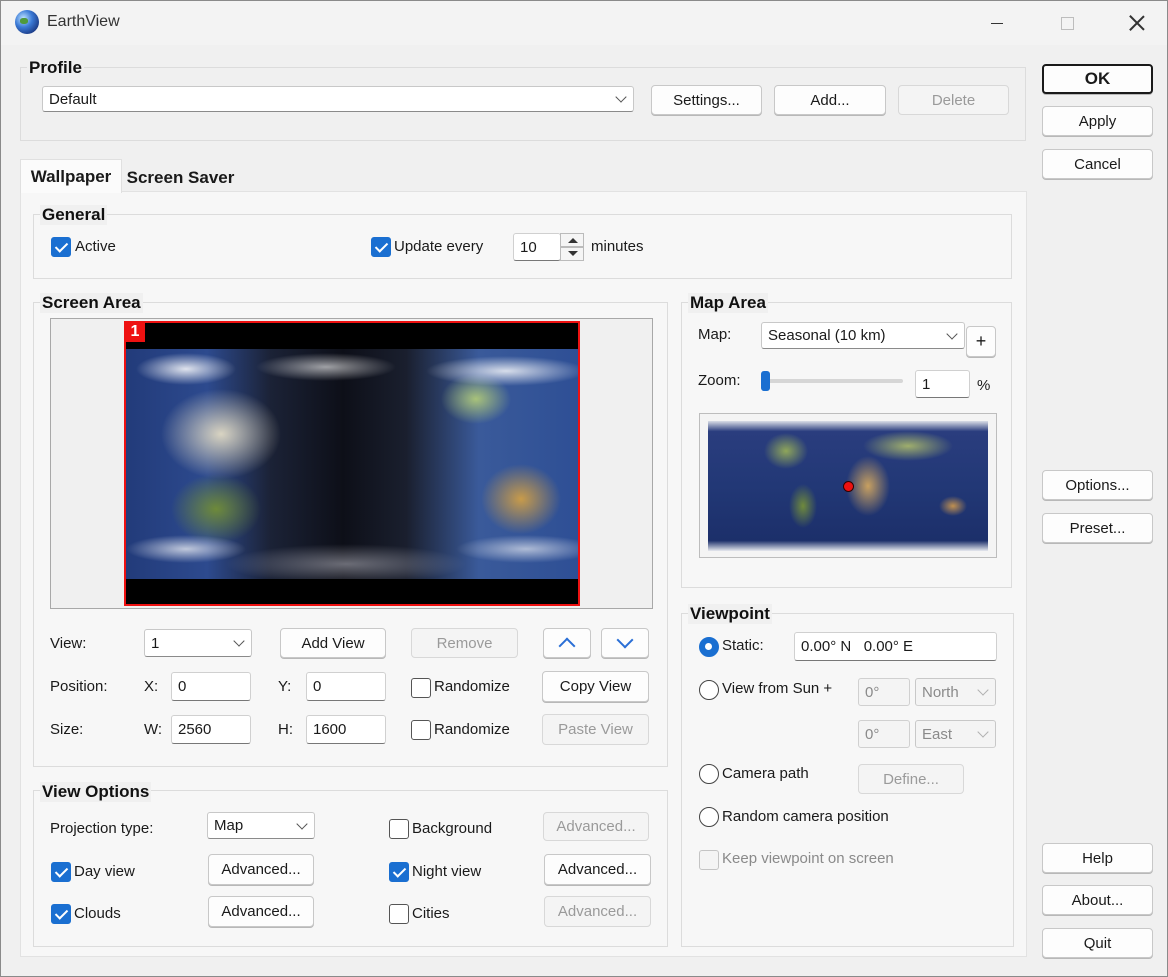 This screenshot has width=1168, height=977. What do you see at coordinates (1097, 121) in the screenshot?
I see `apply-button: Apply` at bounding box center [1097, 121].